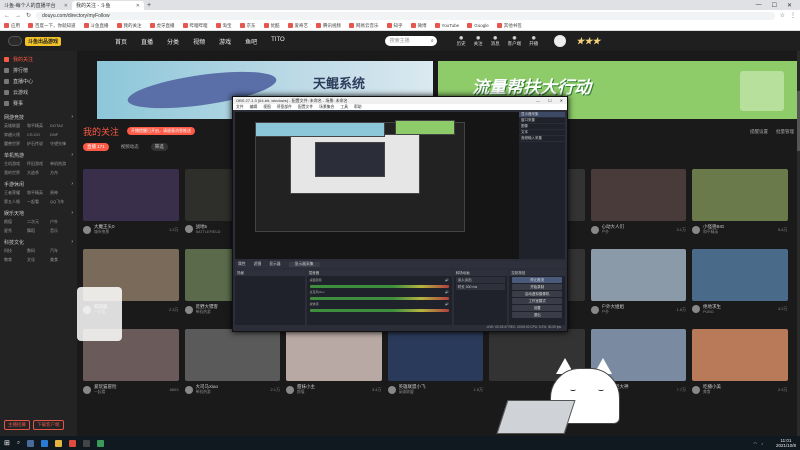 The width and height of the screenshot is (800, 450). Describe the element at coordinates (52, 26) in the screenshot. I see `bookmark-item: 百度一下，你就知道` at that location.